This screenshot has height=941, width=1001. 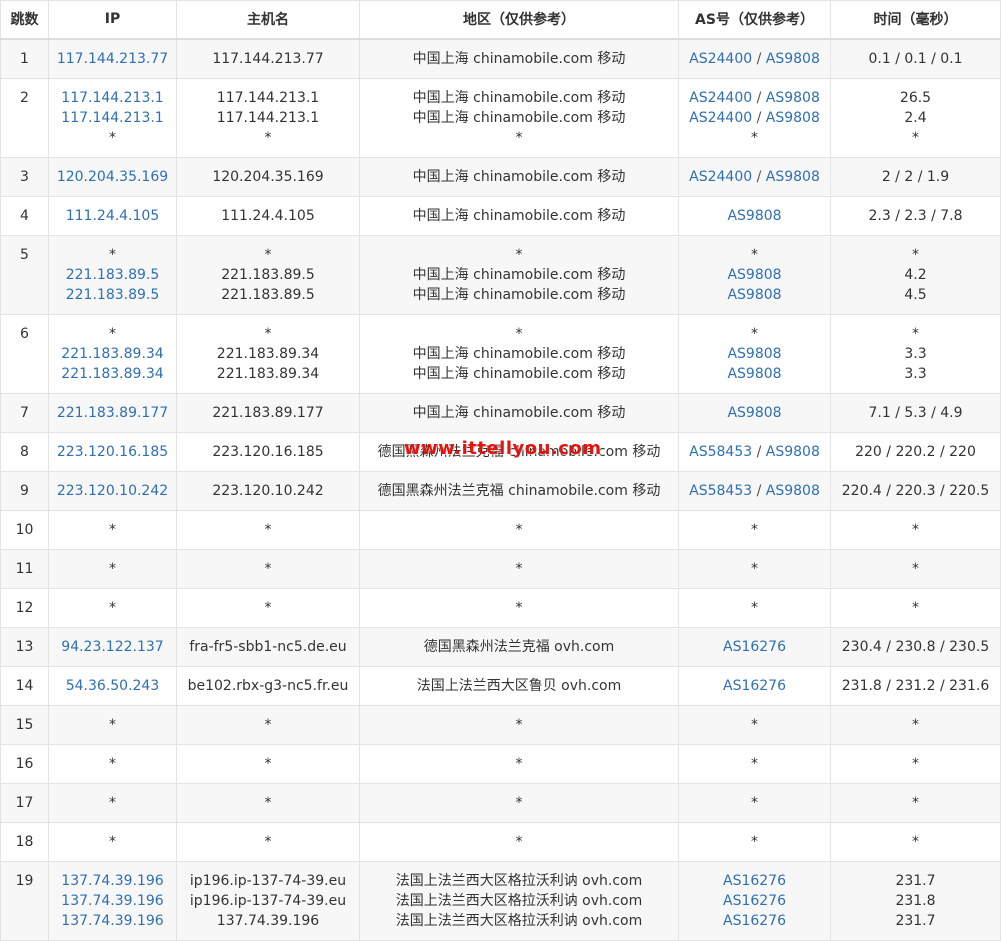 I want to click on hostname-cell: 120.204.35.169, so click(x=268, y=176).